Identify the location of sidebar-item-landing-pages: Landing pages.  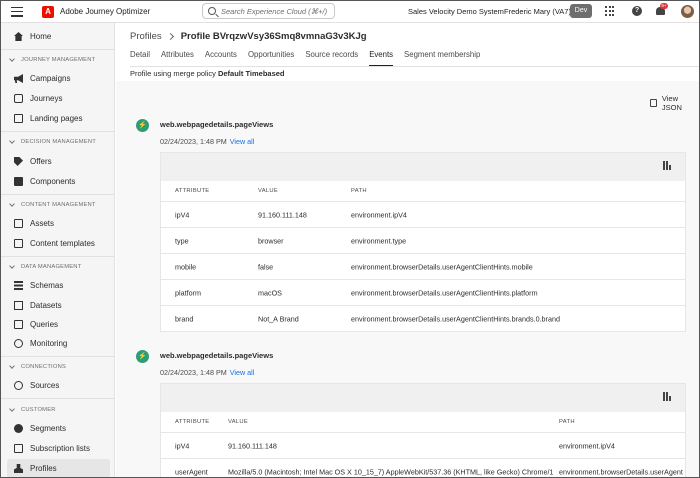
(58, 118).